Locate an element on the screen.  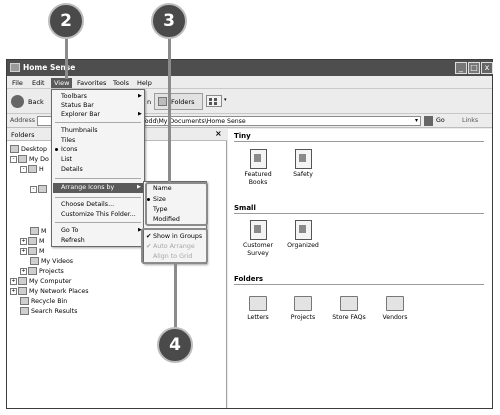
file-item: Organized is located at coordinates (303, 235).